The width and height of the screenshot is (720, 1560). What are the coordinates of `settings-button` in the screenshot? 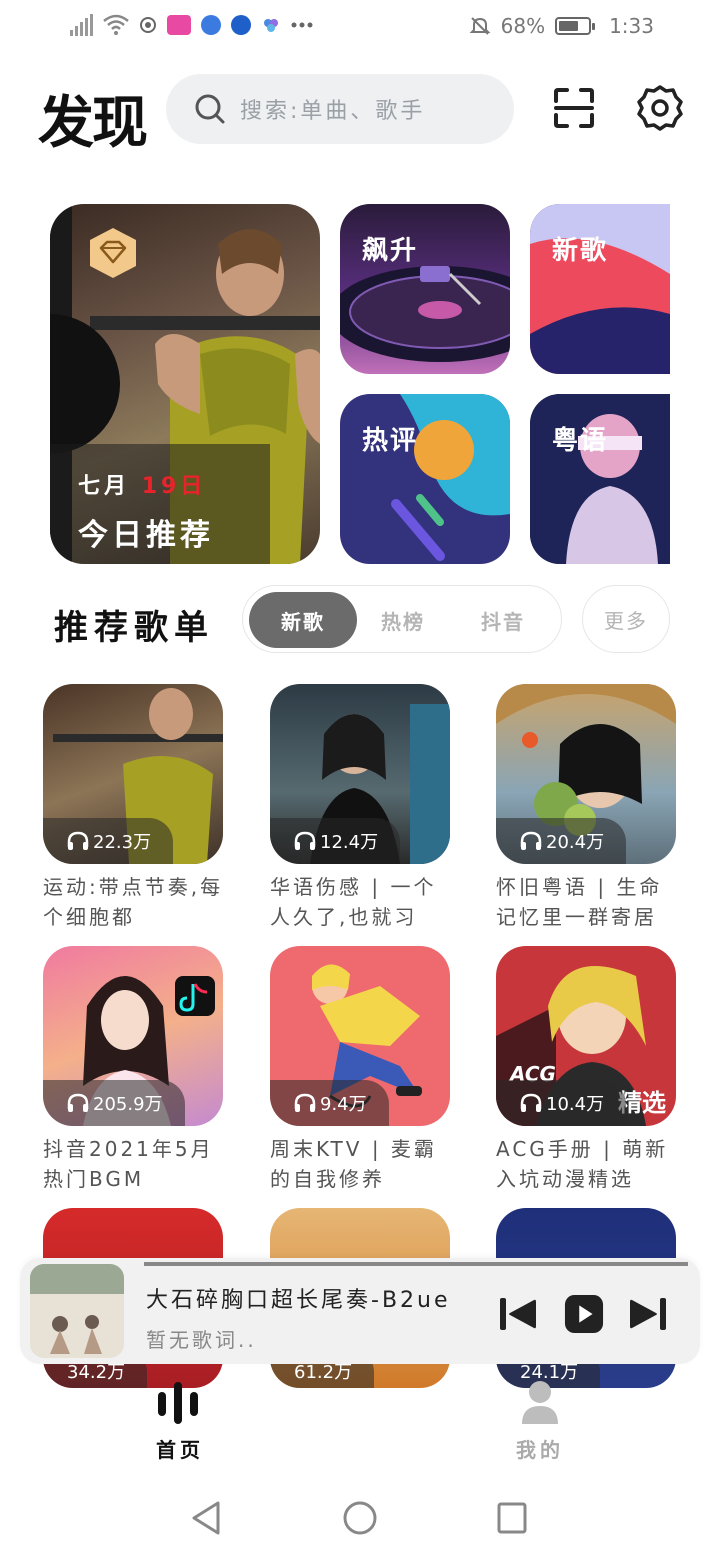 It's located at (660, 108).